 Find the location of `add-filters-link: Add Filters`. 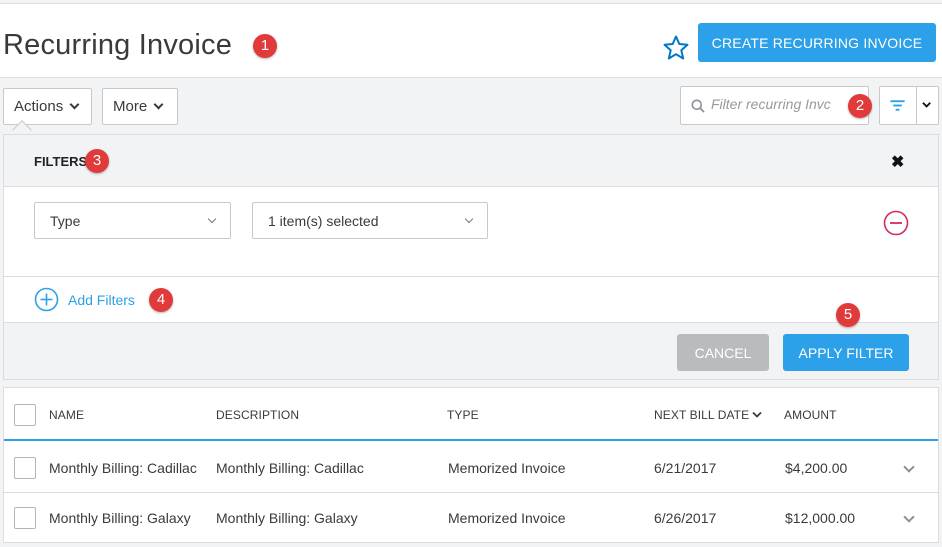

add-filters-link: Add Filters is located at coordinates (101, 300).